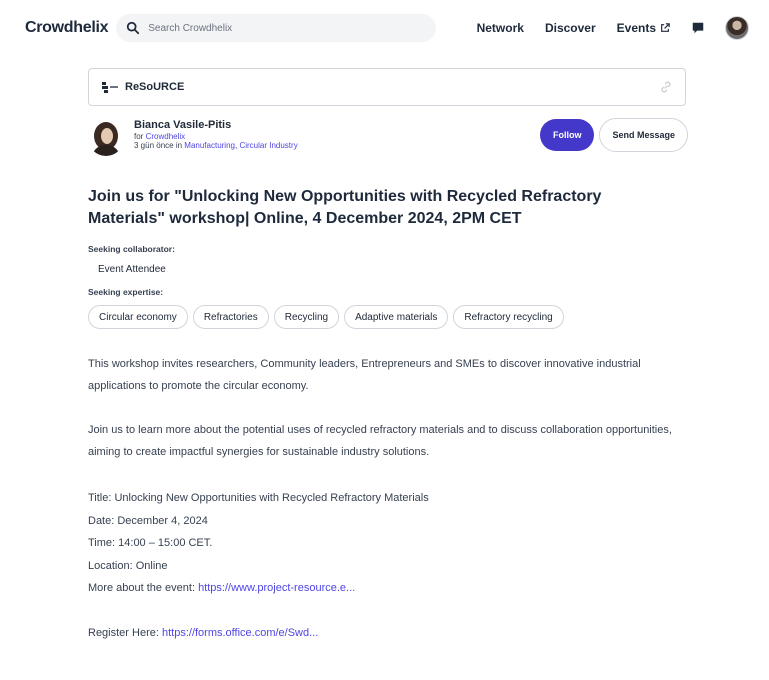 The height and width of the screenshot is (680, 769). Describe the element at coordinates (128, 565) in the screenshot. I see `event-location: Location: Online` at that location.